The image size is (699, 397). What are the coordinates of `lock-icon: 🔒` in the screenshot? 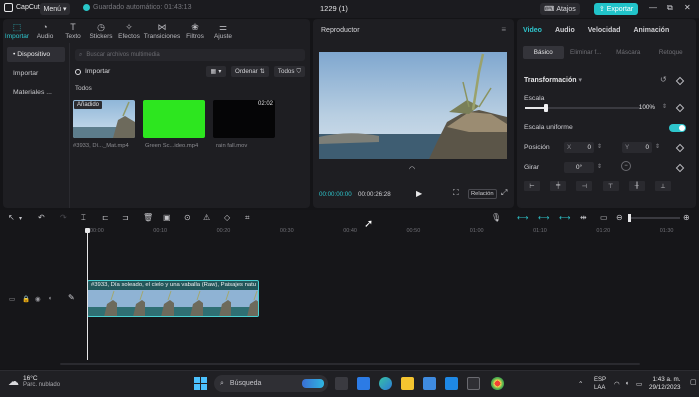 It's located at (26, 299).